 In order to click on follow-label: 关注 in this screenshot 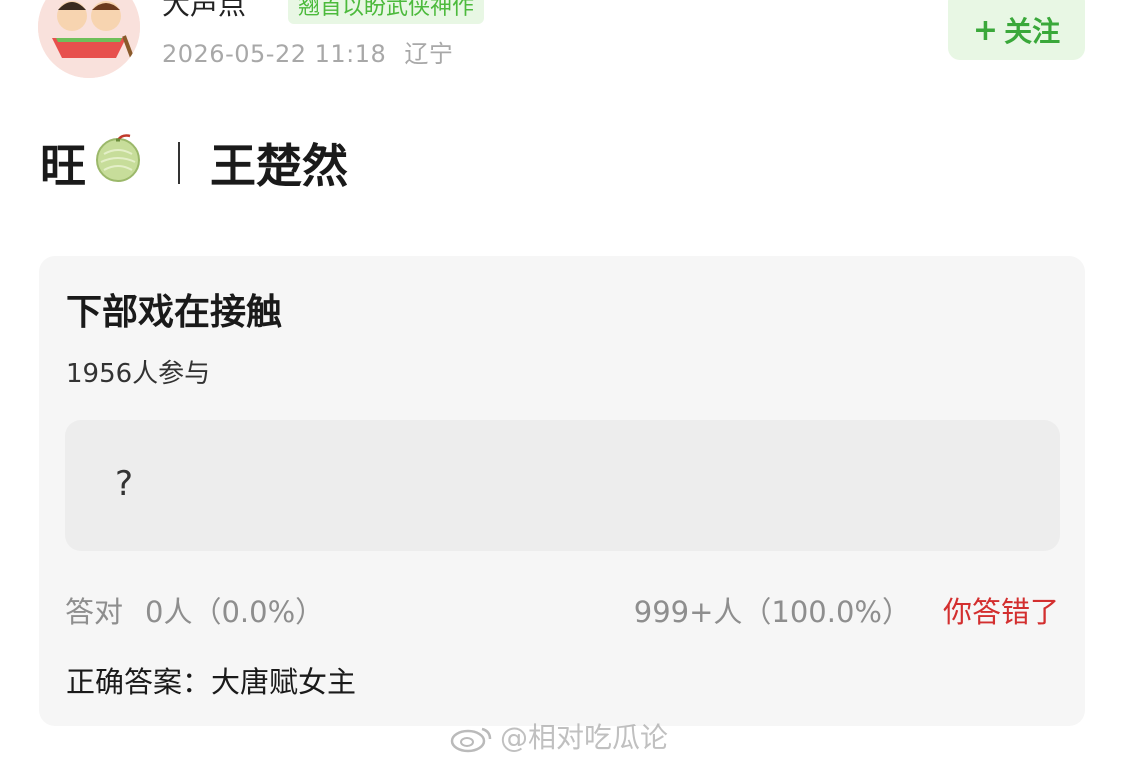, I will do `click(1032, 31)`.